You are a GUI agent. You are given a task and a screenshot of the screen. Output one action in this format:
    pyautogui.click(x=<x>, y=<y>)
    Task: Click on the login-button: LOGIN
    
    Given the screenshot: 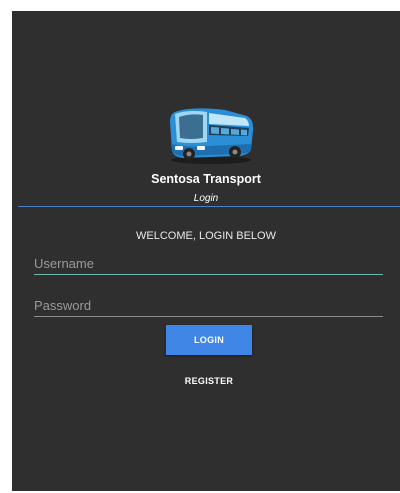 What is the action you would take?
    pyautogui.click(x=209, y=340)
    